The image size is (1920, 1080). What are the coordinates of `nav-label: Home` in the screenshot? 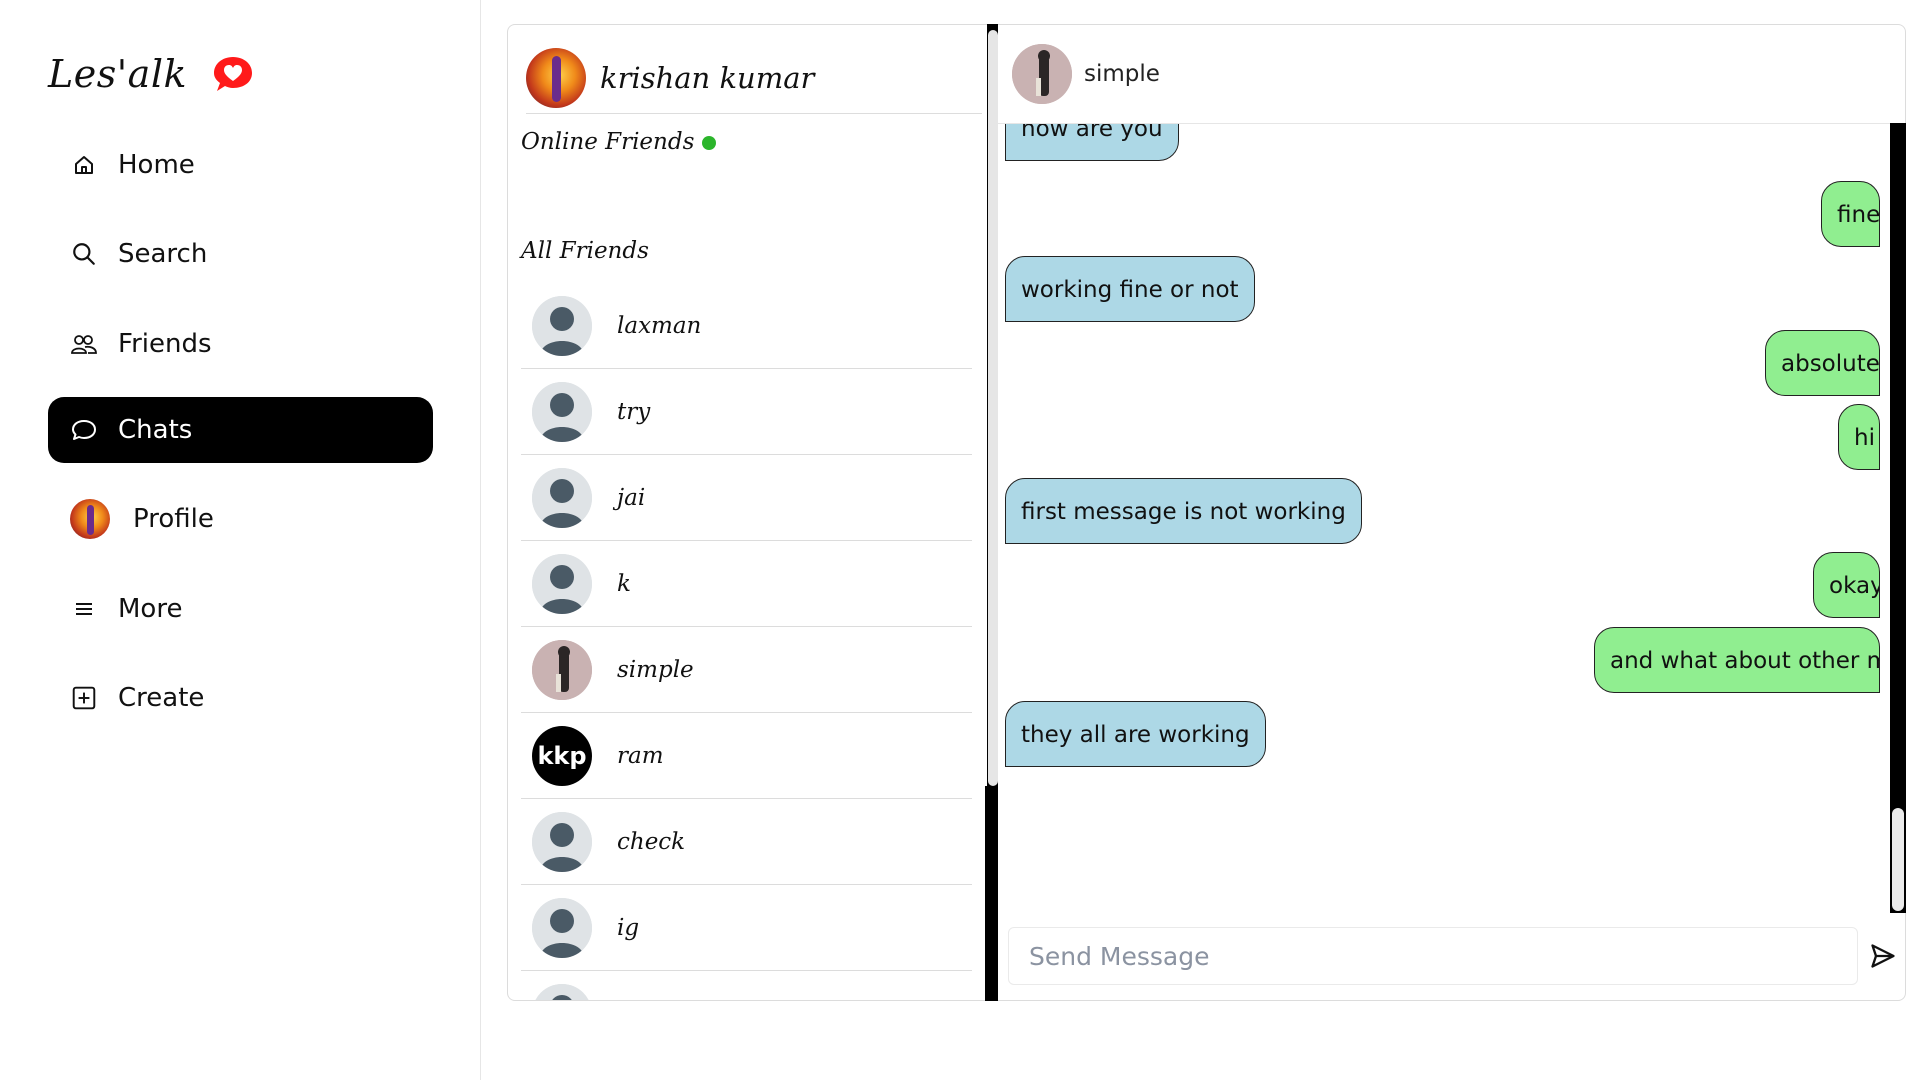 It's located at (156, 165).